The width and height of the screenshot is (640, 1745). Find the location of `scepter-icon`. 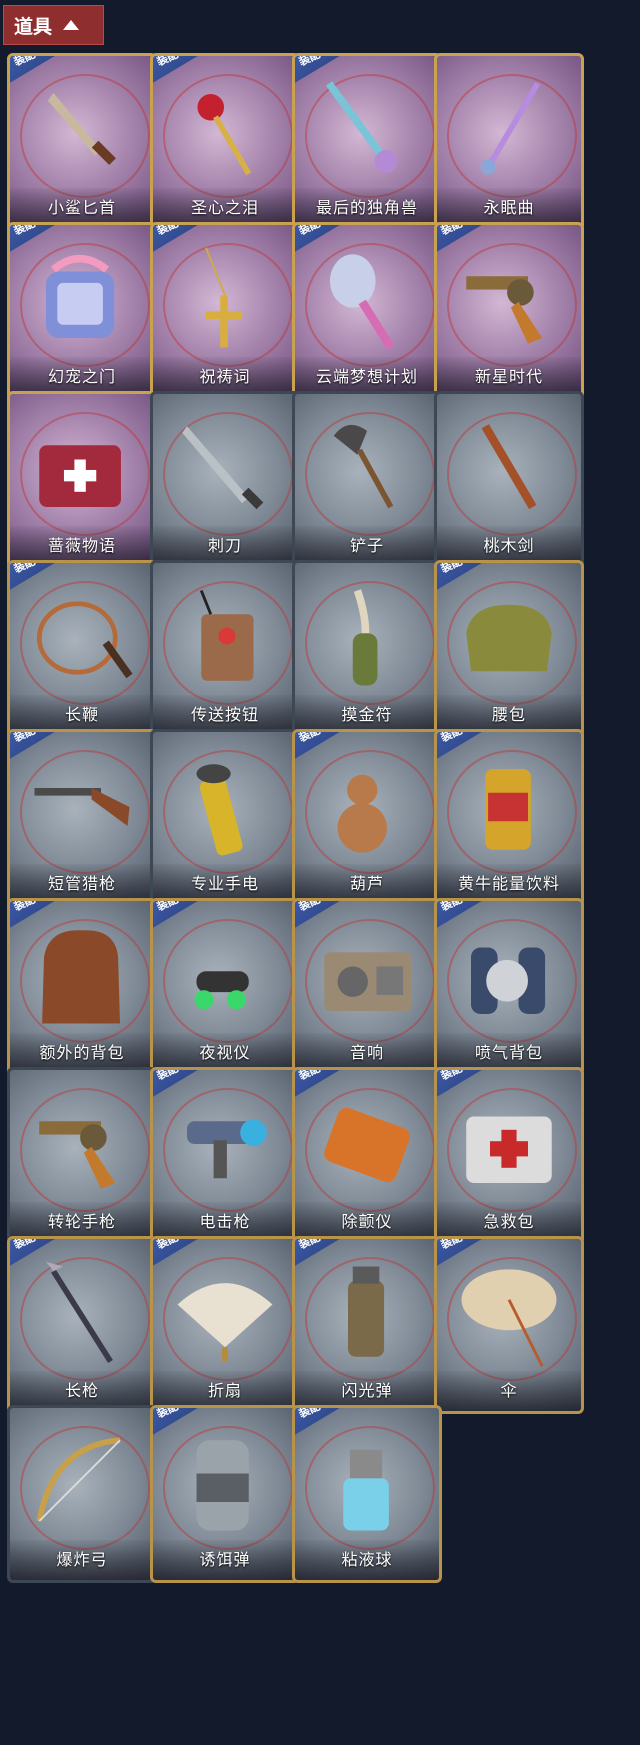

scepter-icon is located at coordinates (225, 131).